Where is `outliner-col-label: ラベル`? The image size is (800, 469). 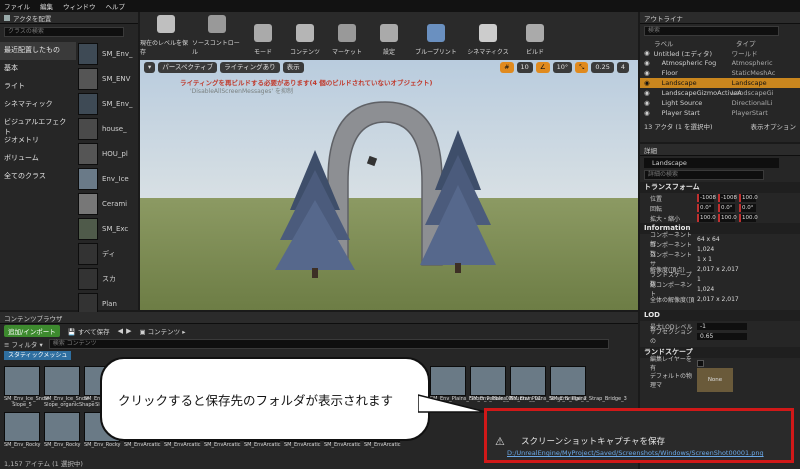 outliner-col-label: ラベル is located at coordinates (695, 43).